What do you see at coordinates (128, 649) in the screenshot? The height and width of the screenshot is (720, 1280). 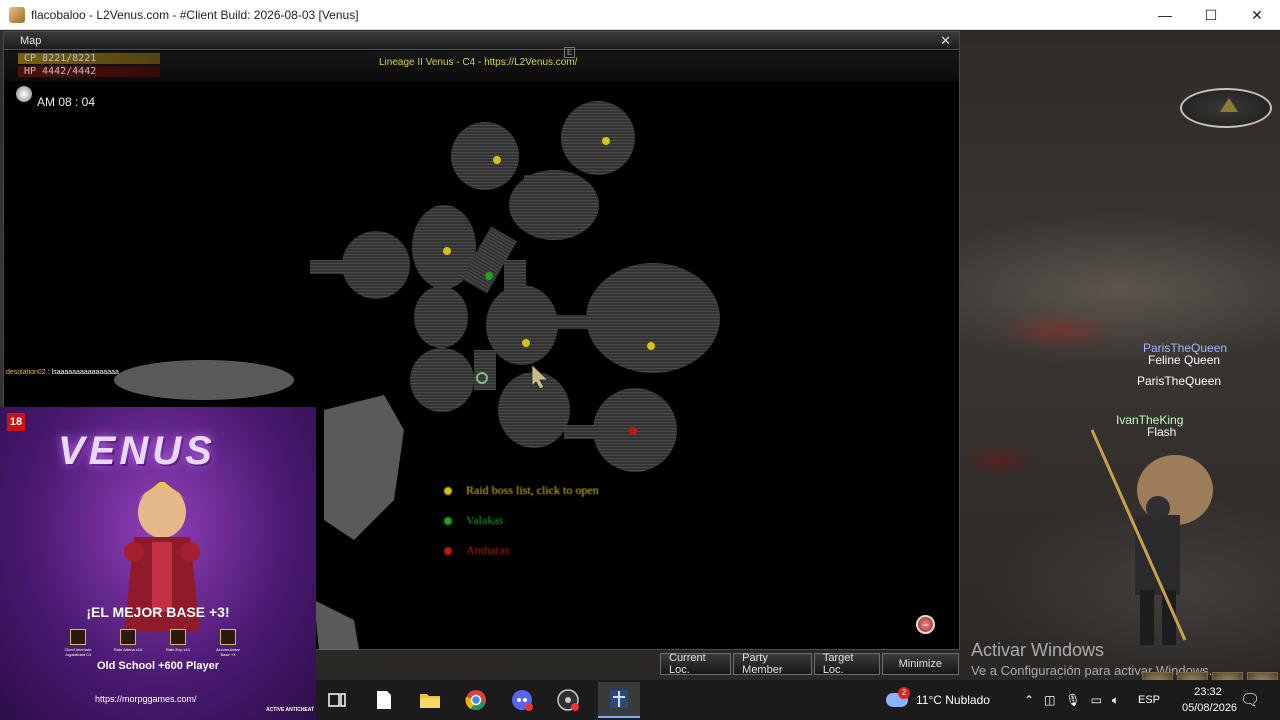 I see `feature-label: Rate Adena x10` at bounding box center [128, 649].